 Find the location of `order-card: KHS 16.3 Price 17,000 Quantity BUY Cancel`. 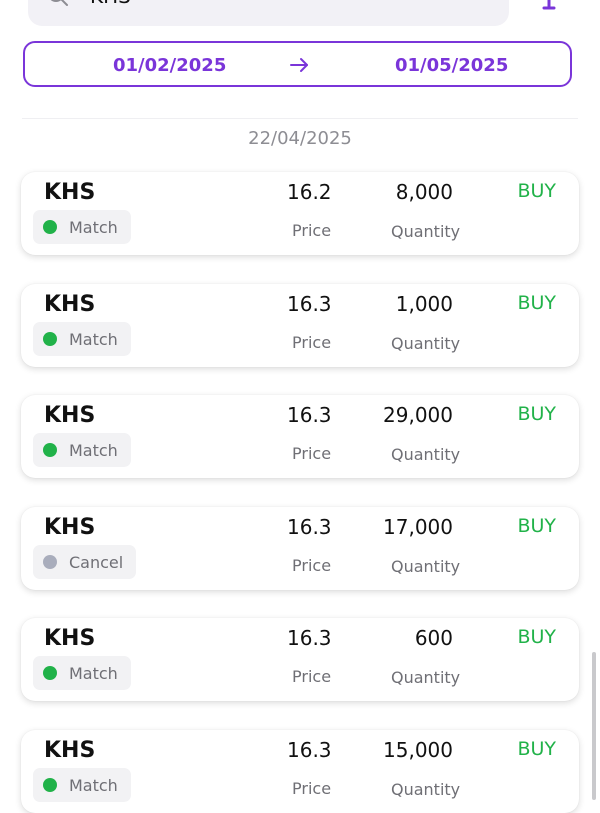

order-card: KHS 16.3 Price 17,000 Quantity BUY Cancel is located at coordinates (300, 548).